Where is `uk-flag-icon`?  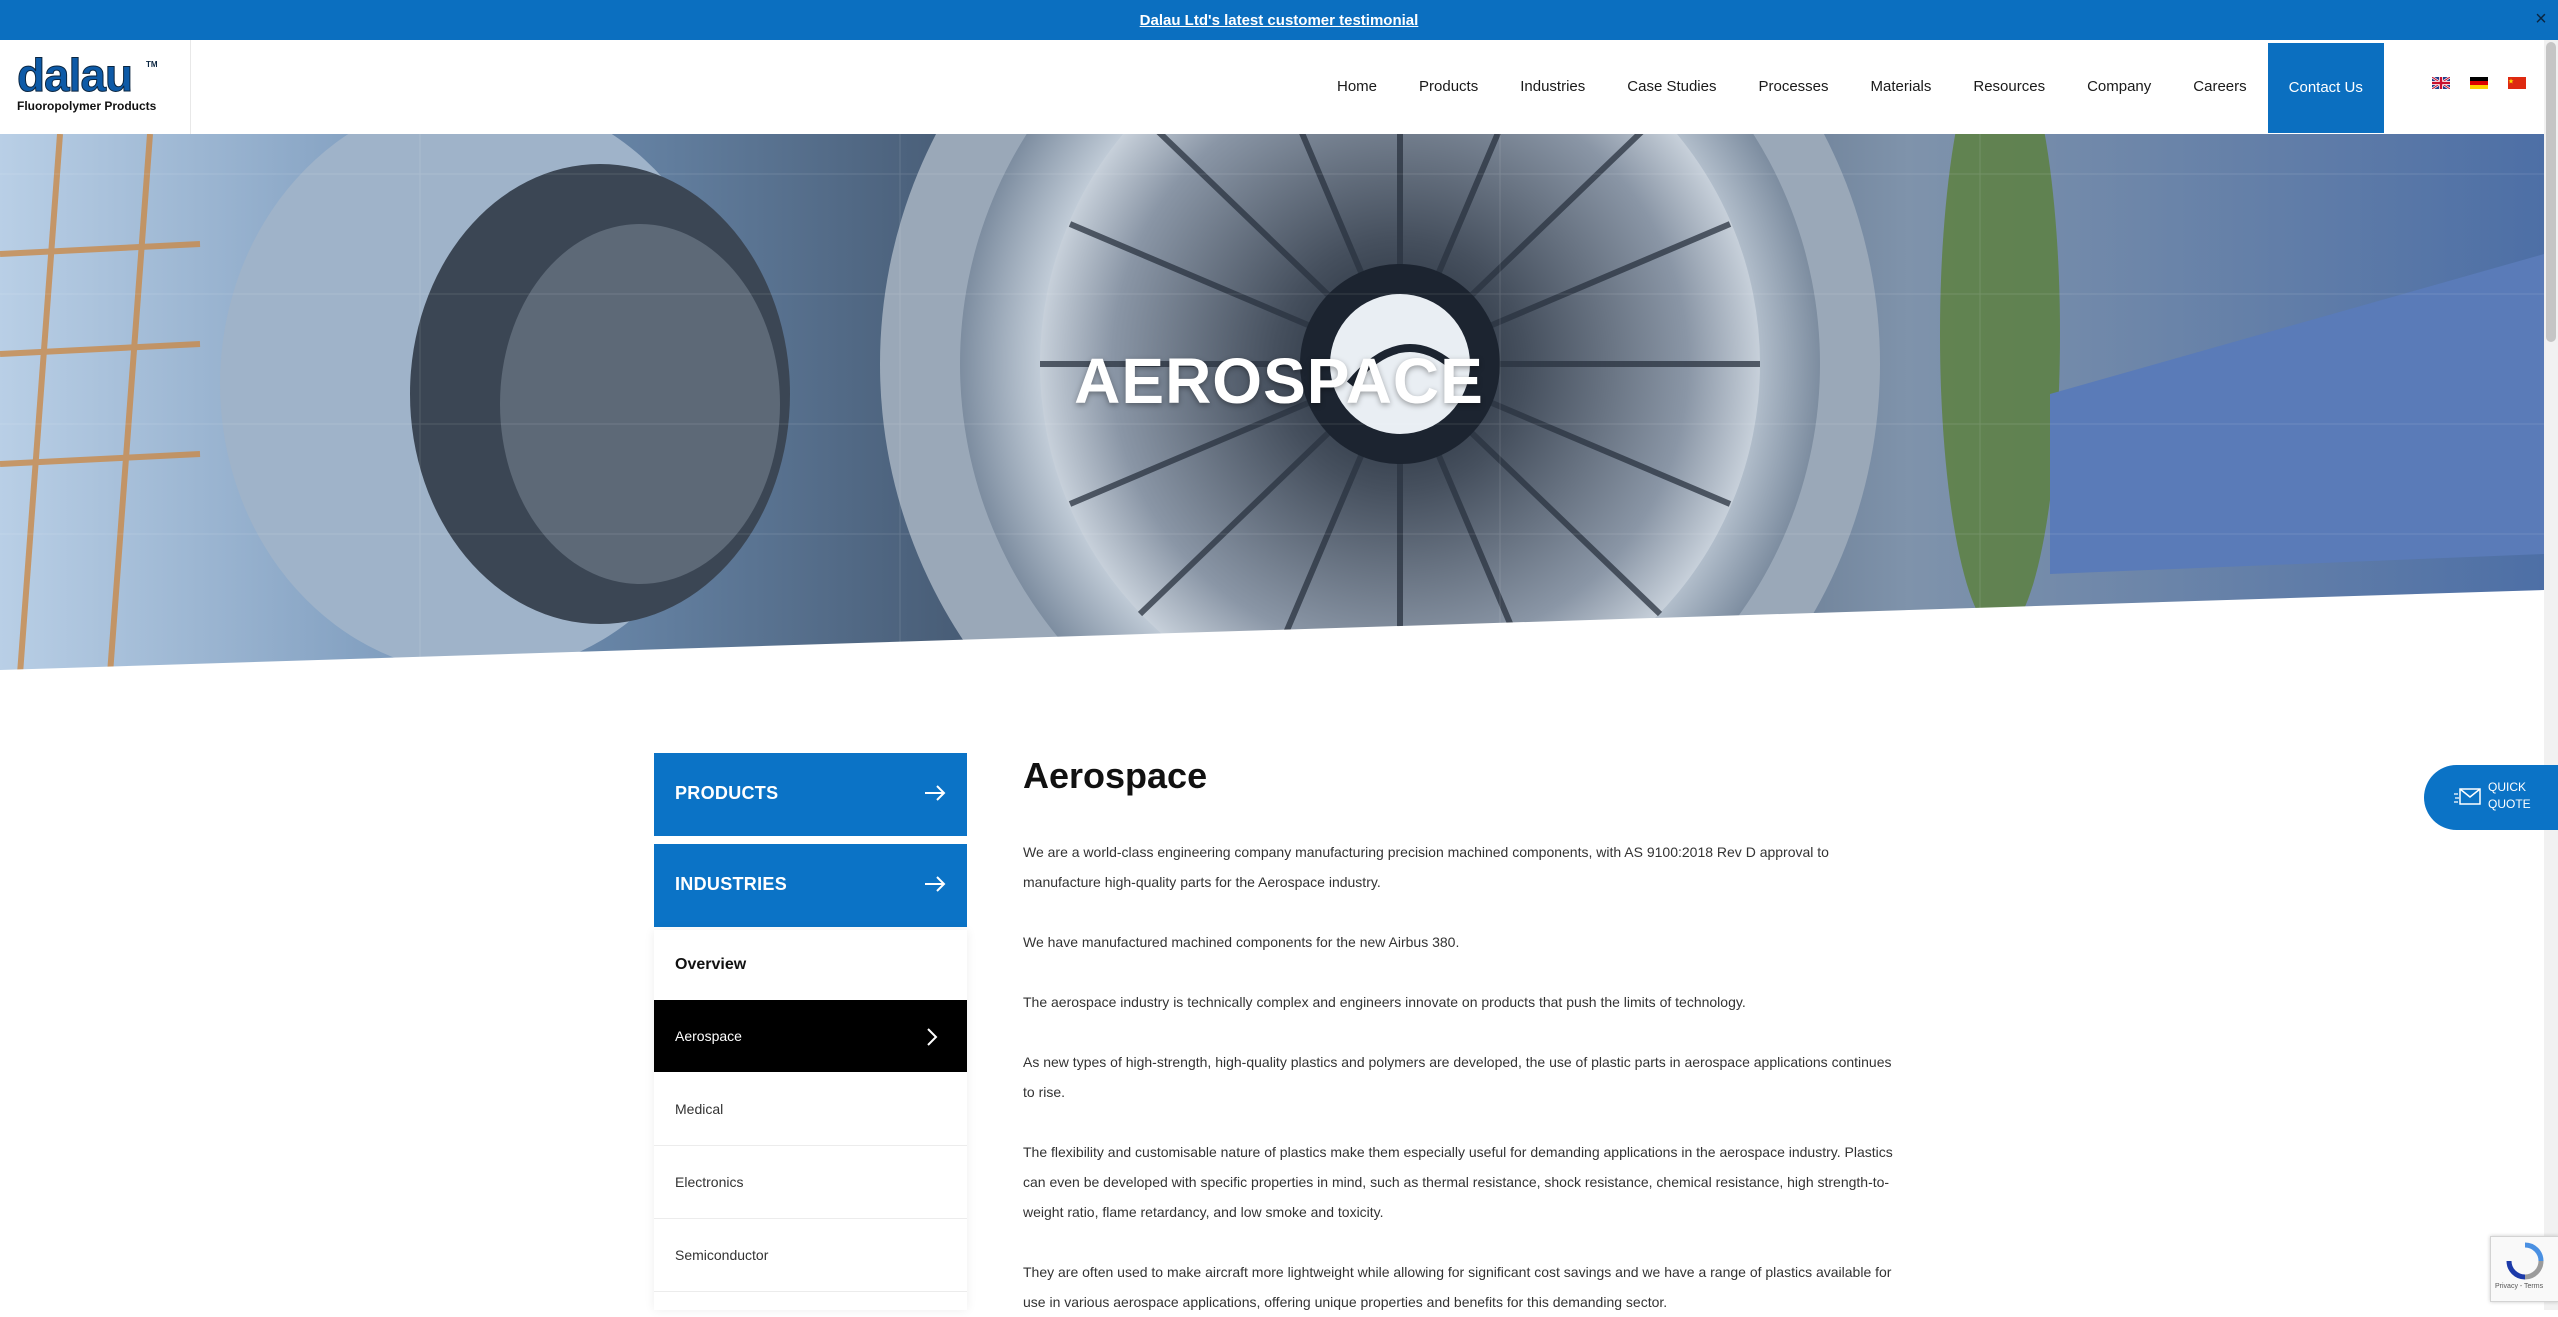
uk-flag-icon is located at coordinates (2441, 83).